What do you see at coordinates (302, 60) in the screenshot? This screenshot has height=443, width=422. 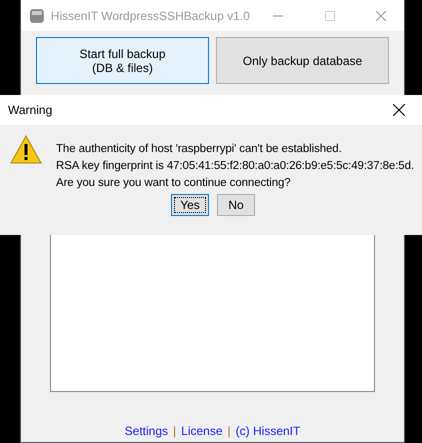 I see `backup-button: Only backup database` at bounding box center [302, 60].